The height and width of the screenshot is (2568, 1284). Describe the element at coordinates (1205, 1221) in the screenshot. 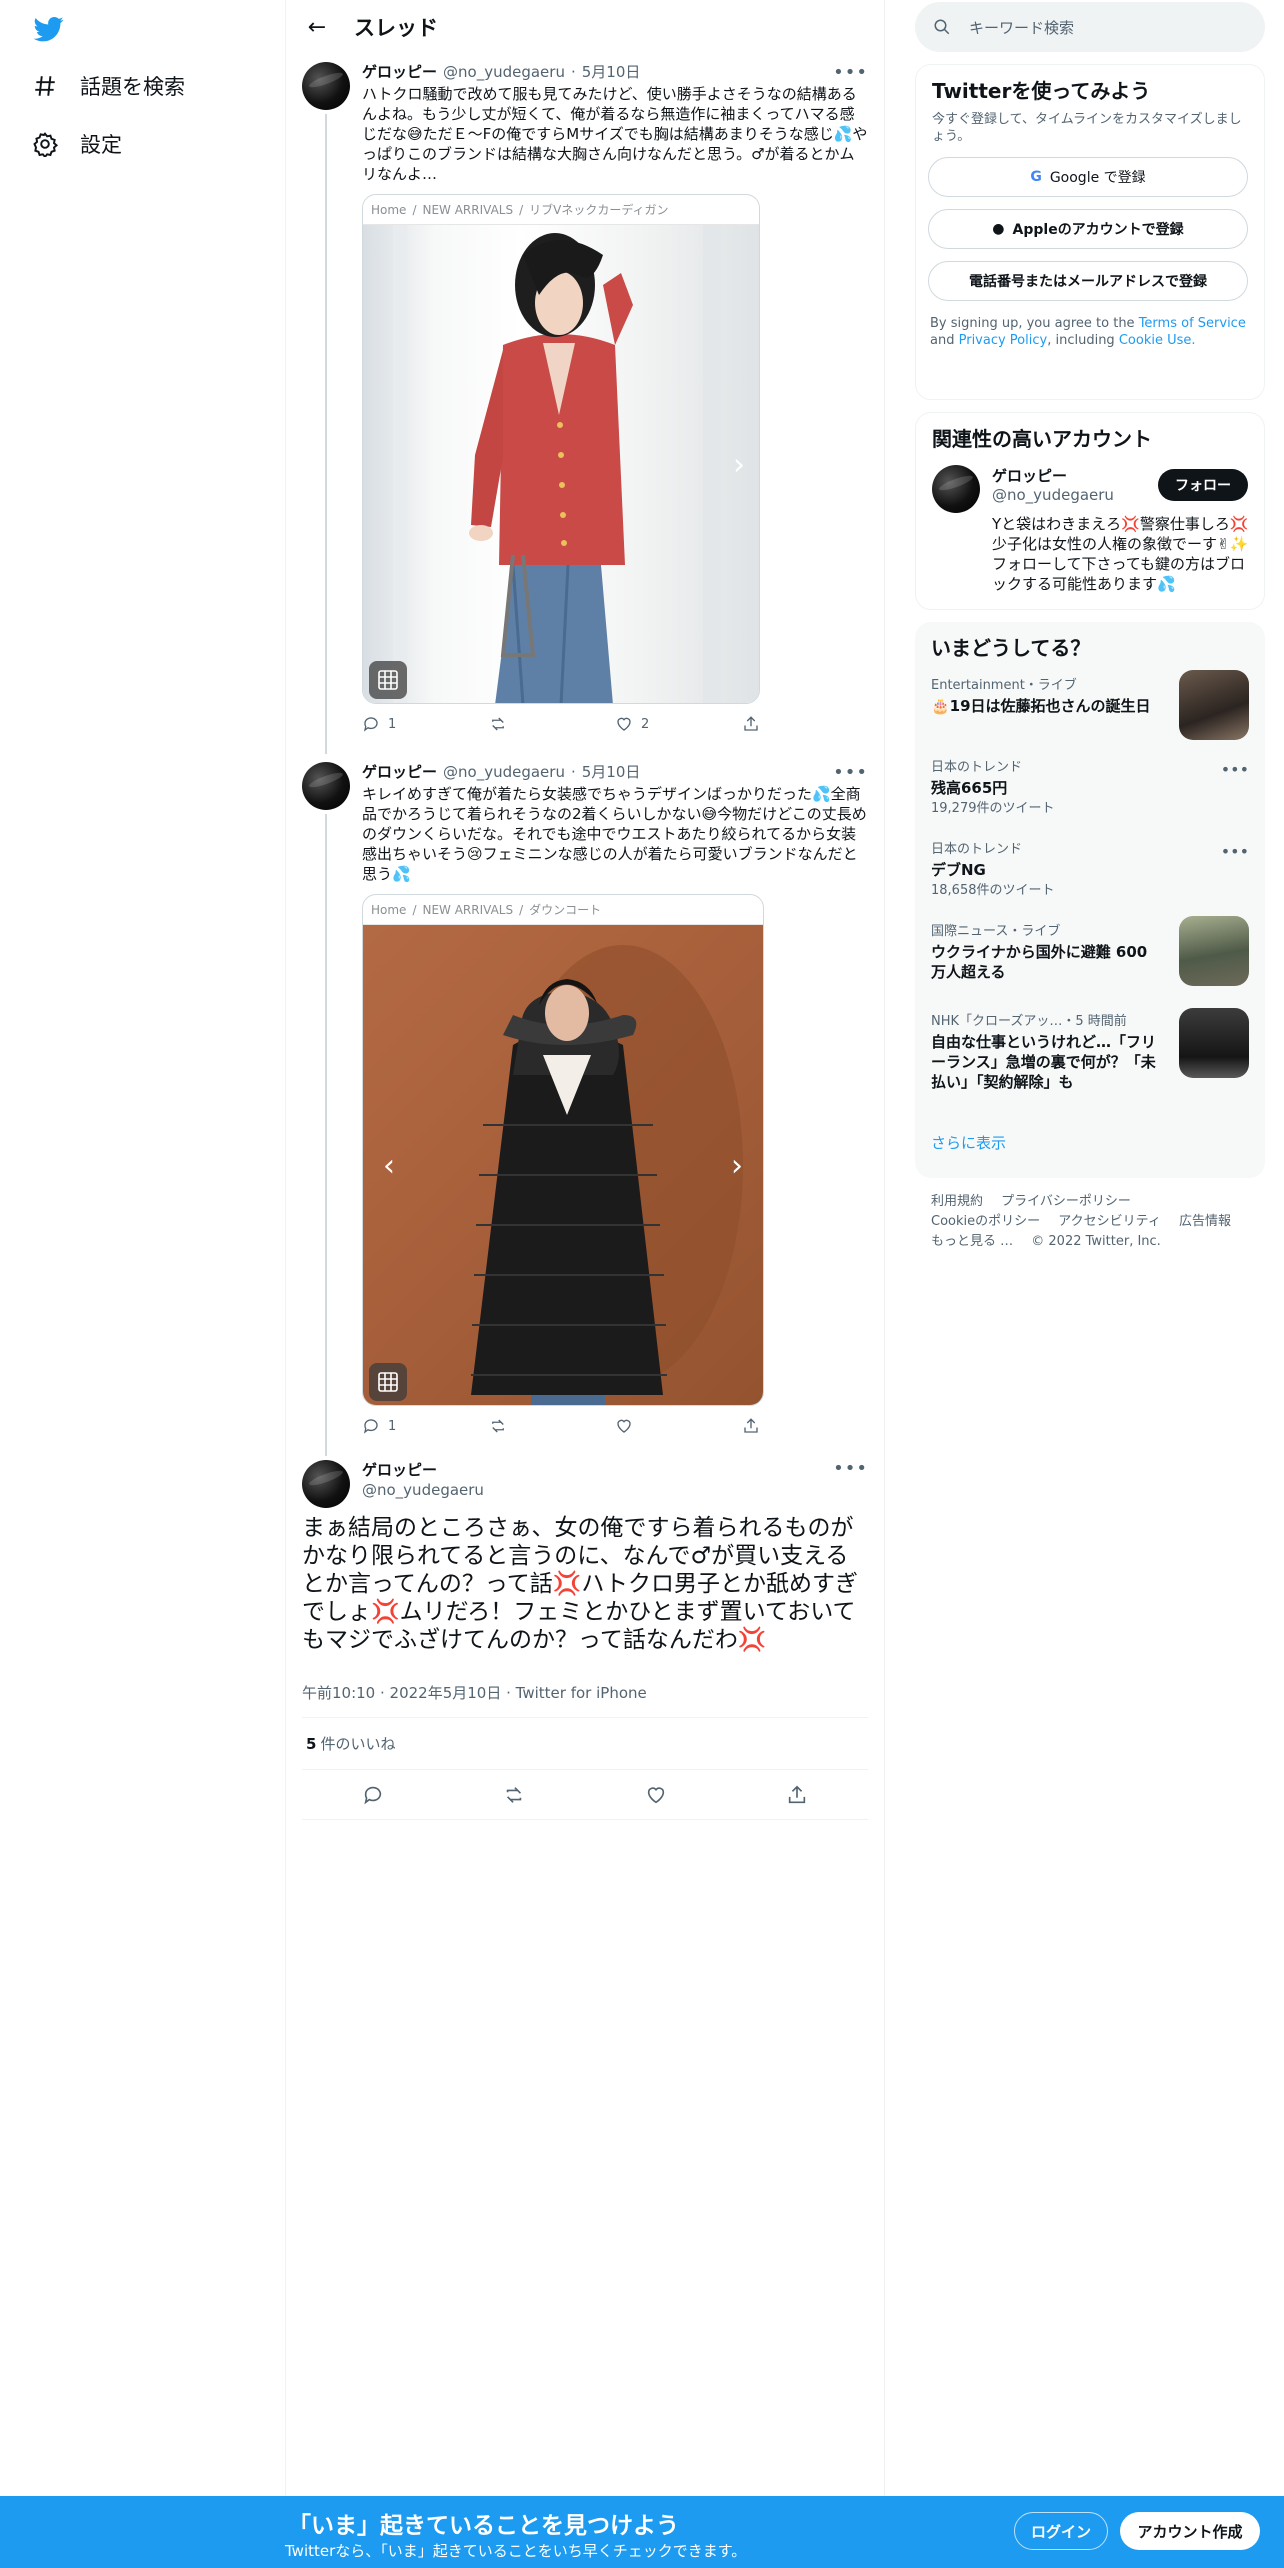

I see `footer-link: 広告情報` at that location.